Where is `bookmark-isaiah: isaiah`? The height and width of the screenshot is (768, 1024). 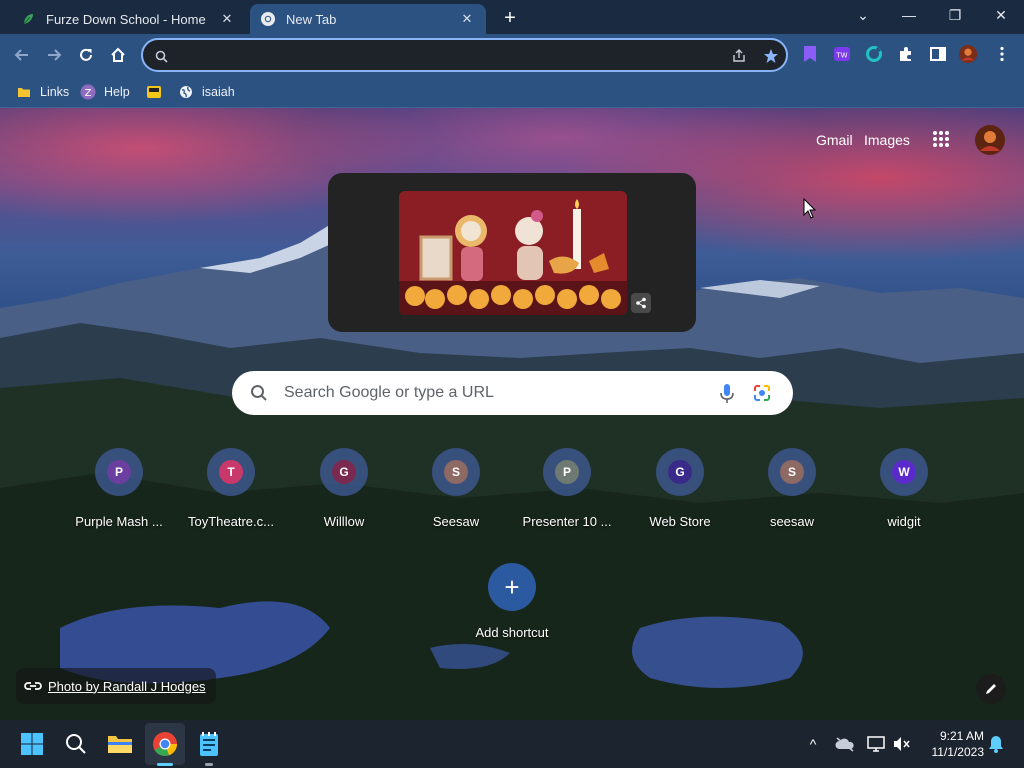 bookmark-isaiah: isaiah is located at coordinates (206, 92).